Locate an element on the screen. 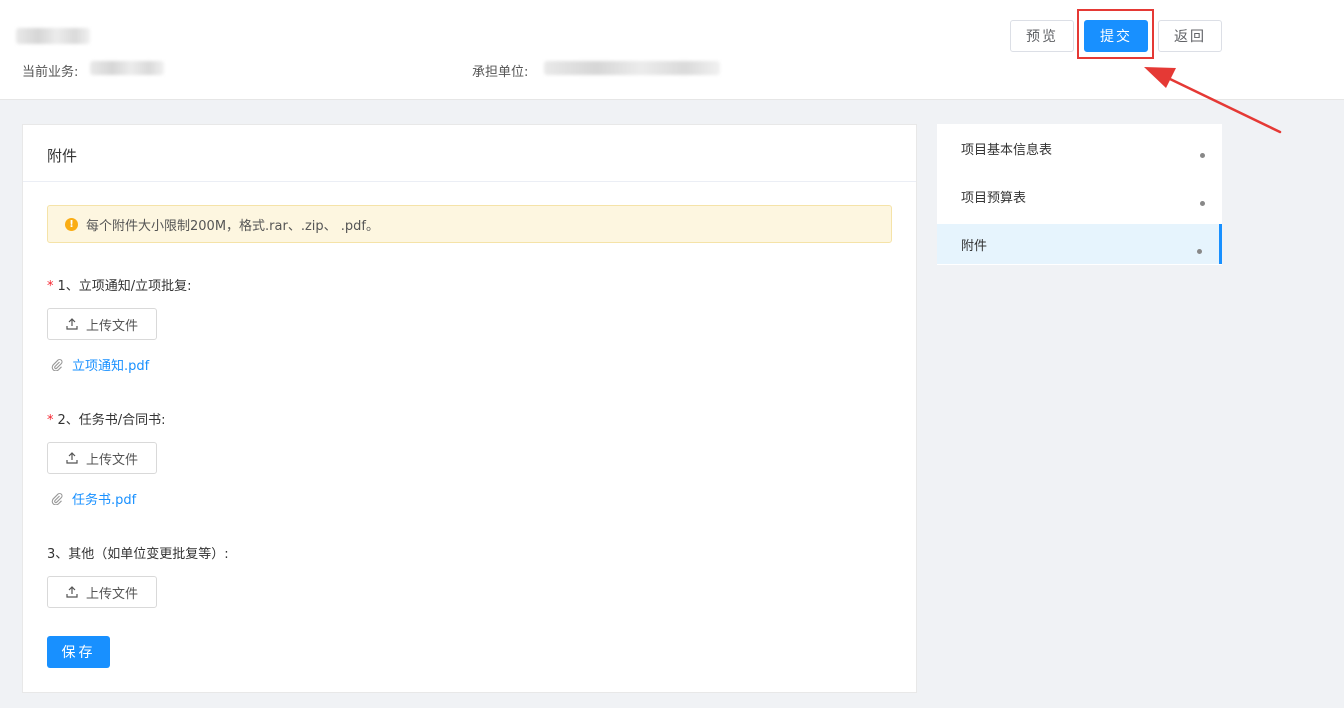 The image size is (1344, 708). sidenav-item-attachments: 附件 is located at coordinates (1079, 244).